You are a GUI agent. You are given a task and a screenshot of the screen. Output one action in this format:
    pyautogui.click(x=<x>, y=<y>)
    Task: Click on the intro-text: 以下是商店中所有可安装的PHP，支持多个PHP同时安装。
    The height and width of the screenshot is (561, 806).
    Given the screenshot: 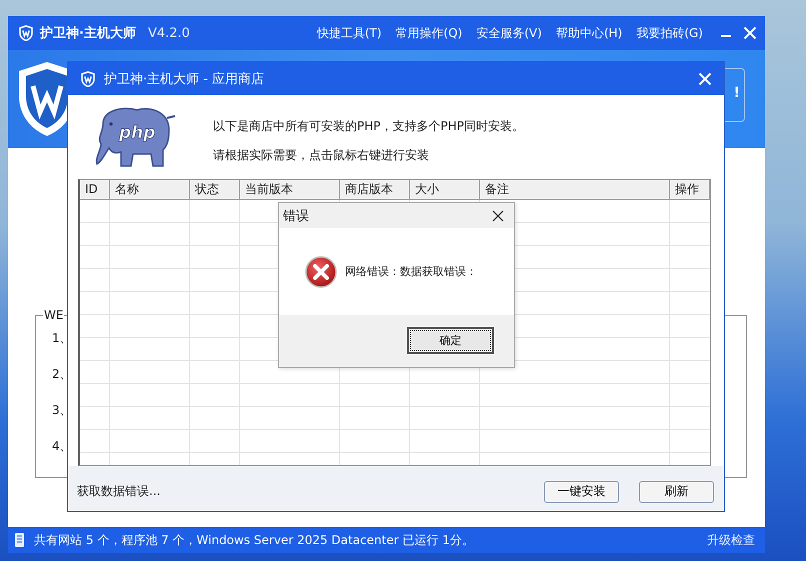 What is the action you would take?
    pyautogui.click(x=368, y=126)
    